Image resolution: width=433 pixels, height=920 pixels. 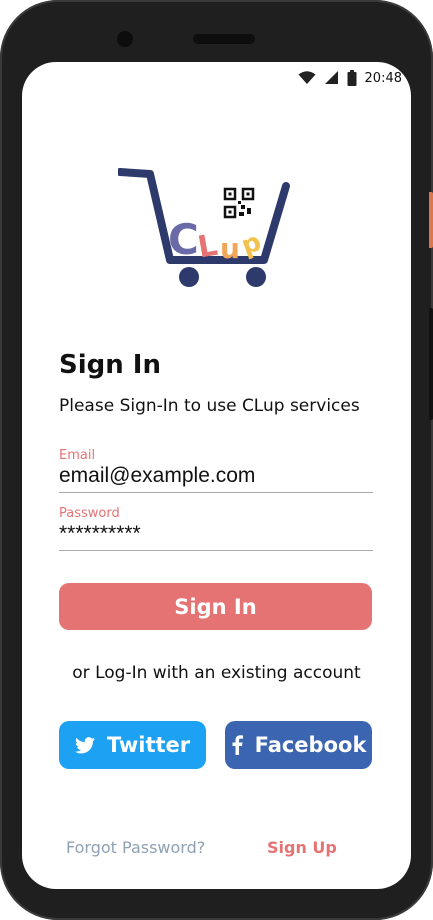 I want to click on svg-text: u, so click(x=230, y=248).